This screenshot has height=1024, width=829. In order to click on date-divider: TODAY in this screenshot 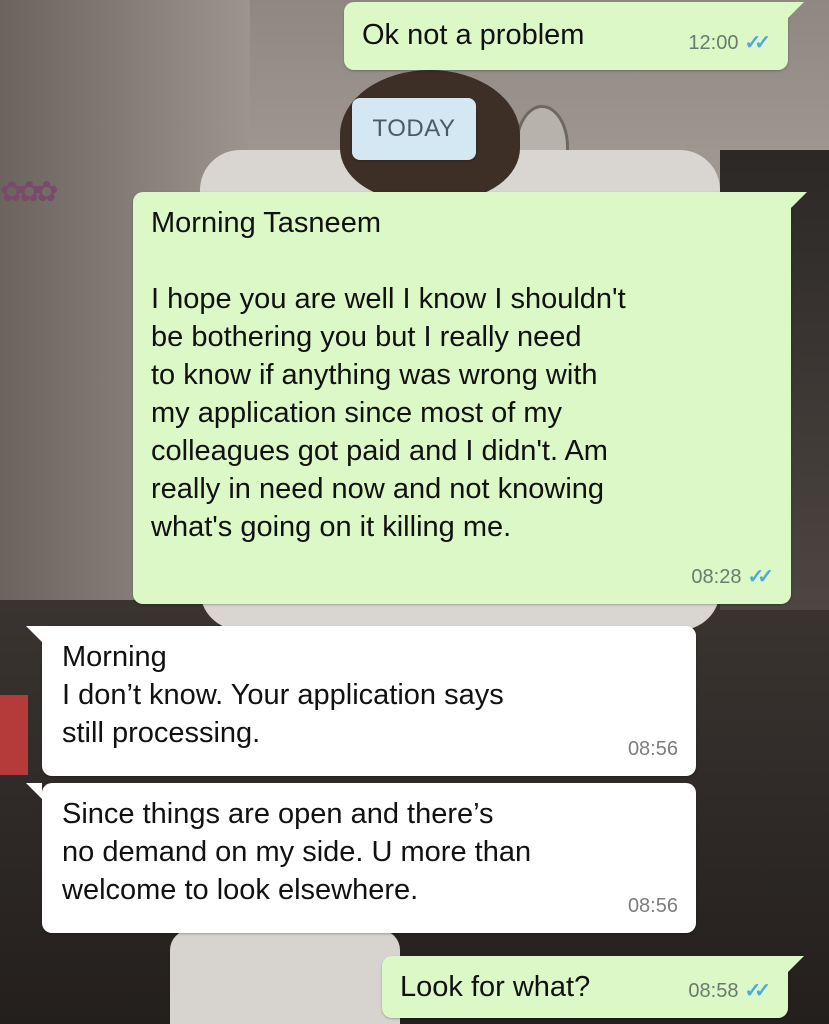, I will do `click(414, 129)`.